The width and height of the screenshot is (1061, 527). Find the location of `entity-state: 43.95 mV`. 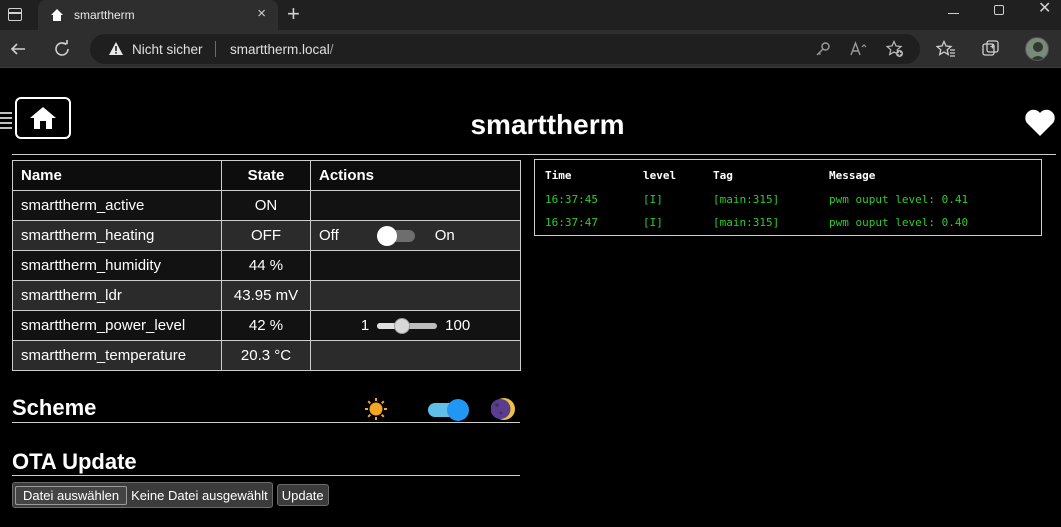

entity-state: 43.95 mV is located at coordinates (266, 295).